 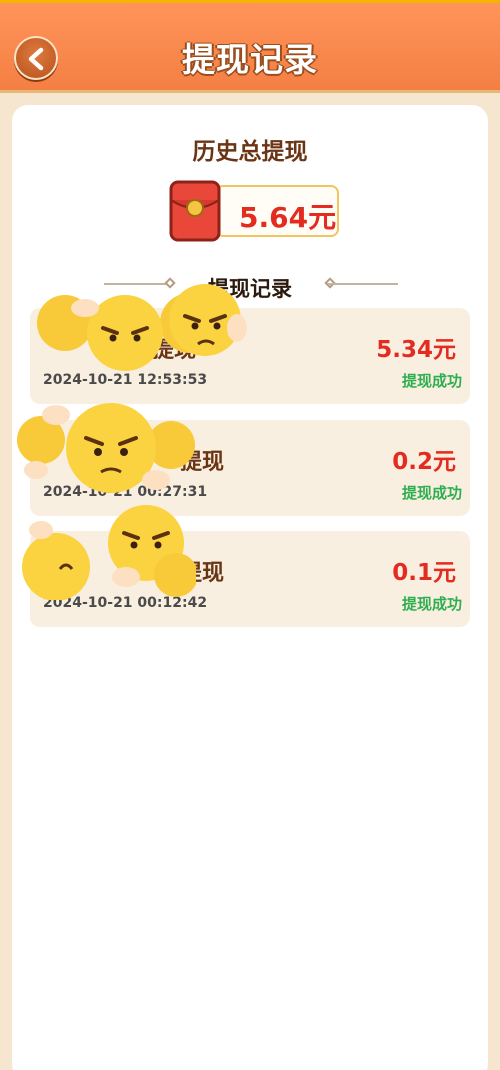 What do you see at coordinates (424, 573) in the screenshot?
I see `record-amount: 0.1元` at bounding box center [424, 573].